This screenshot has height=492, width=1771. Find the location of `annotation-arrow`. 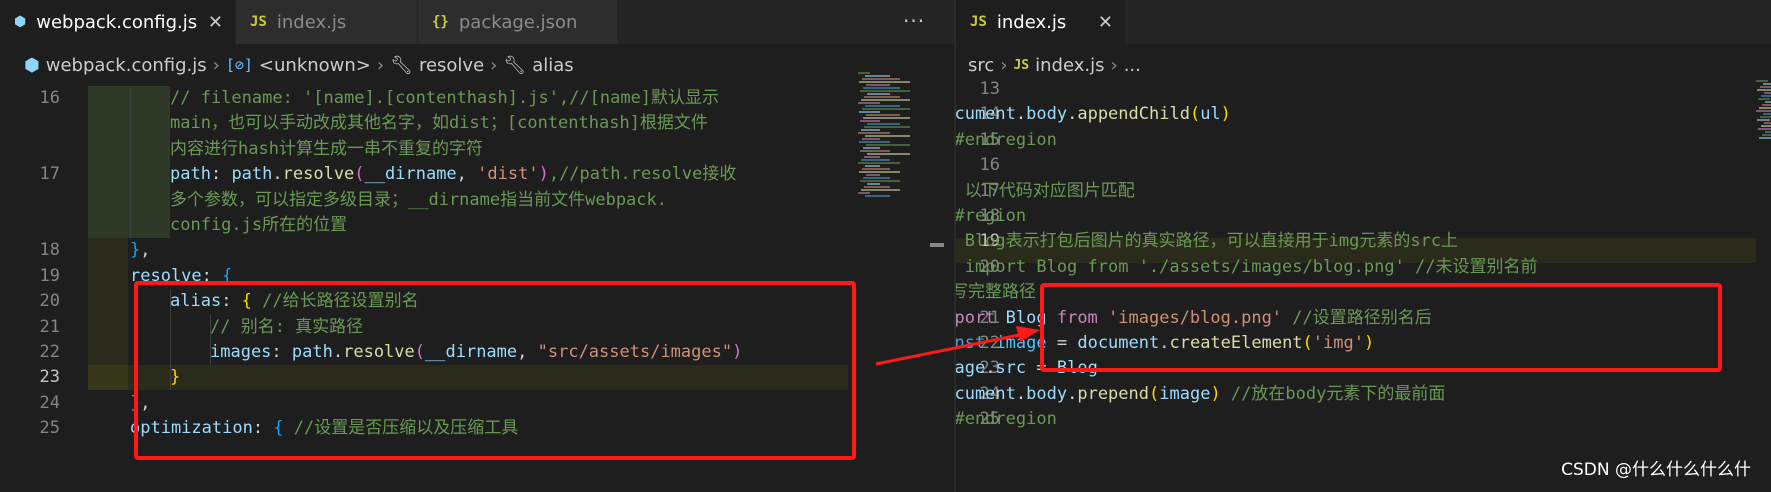

annotation-arrow is located at coordinates (957, 346).